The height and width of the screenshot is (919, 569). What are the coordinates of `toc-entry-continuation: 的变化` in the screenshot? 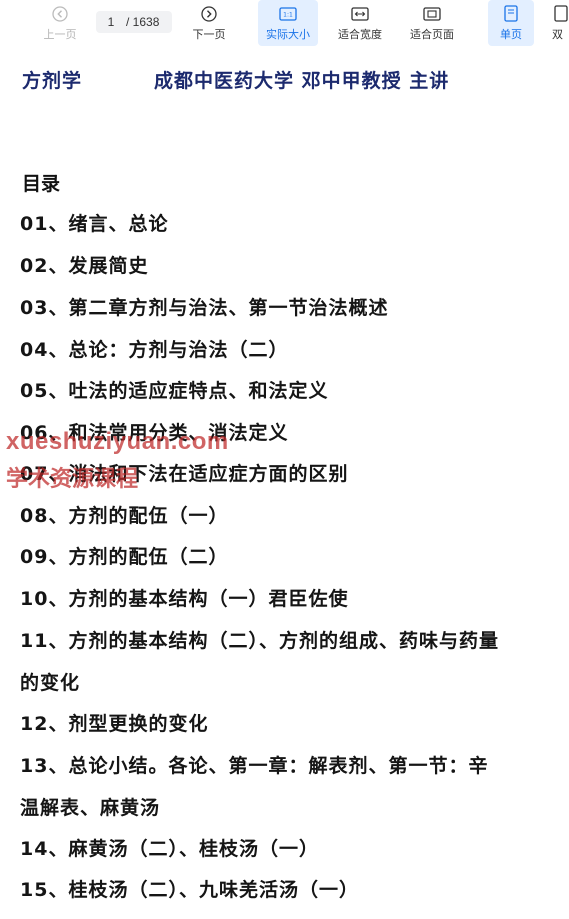 It's located at (50, 683).